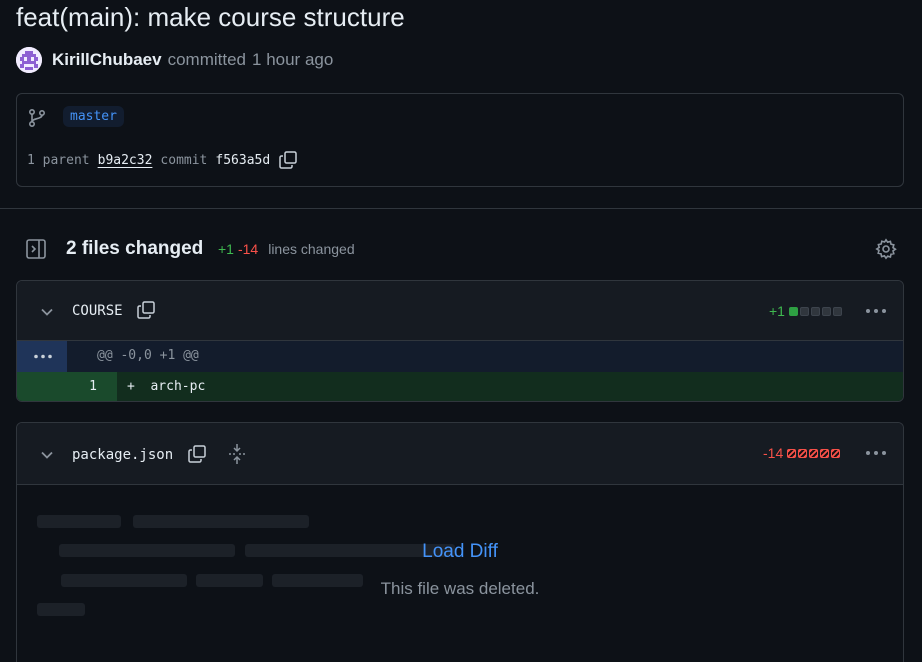 The height and width of the screenshot is (662, 922). Describe the element at coordinates (207, 59) in the screenshot. I see `commit-action: committed` at that location.